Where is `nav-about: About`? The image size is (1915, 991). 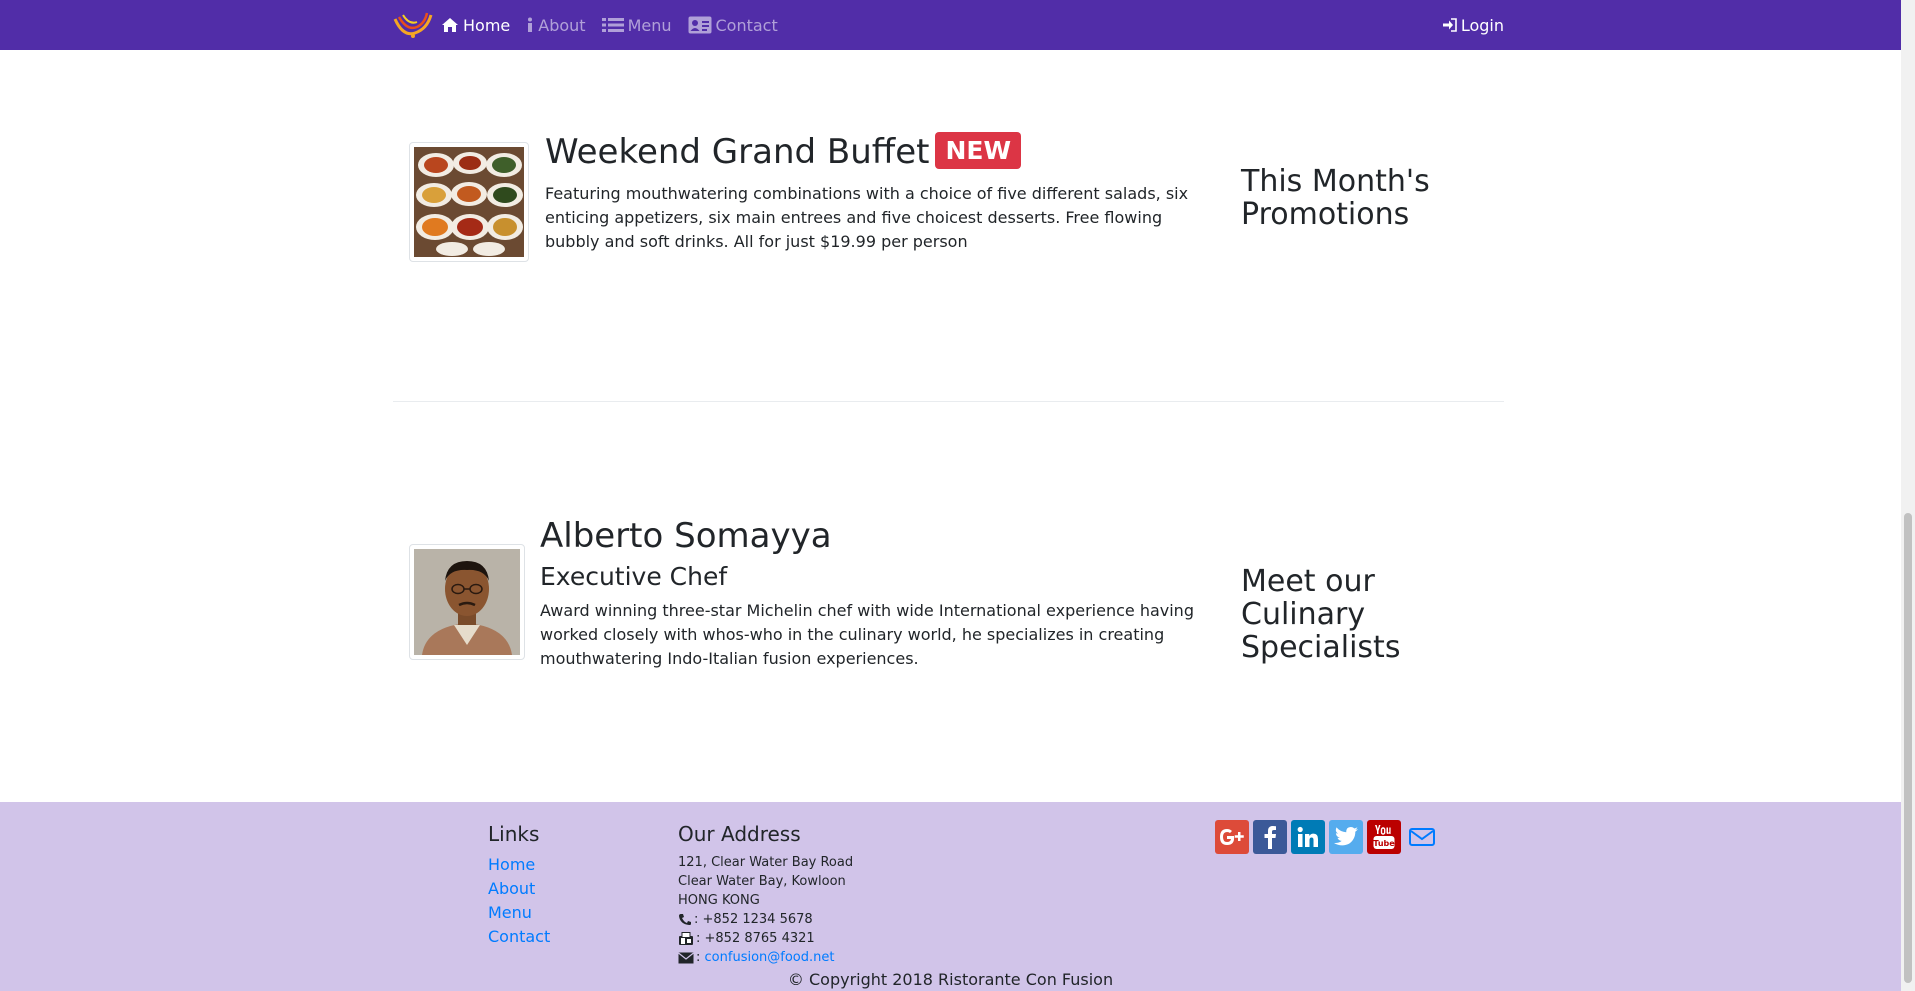 nav-about: About is located at coordinates (556, 25).